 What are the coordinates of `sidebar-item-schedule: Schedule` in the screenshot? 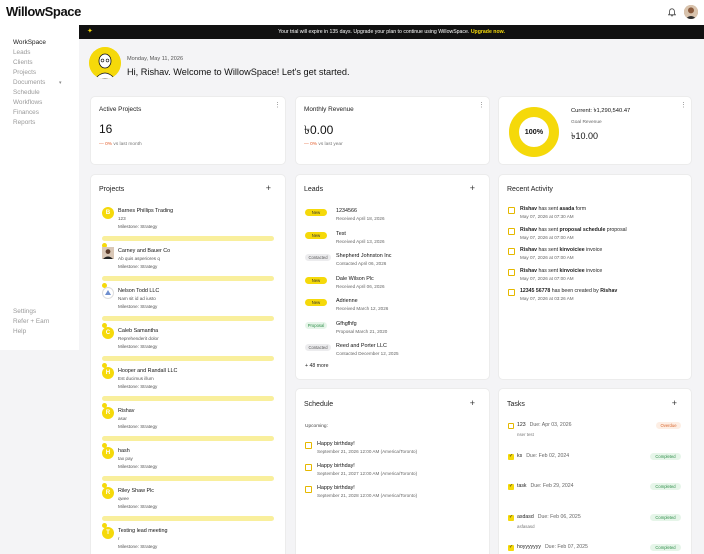 It's located at (26, 92).